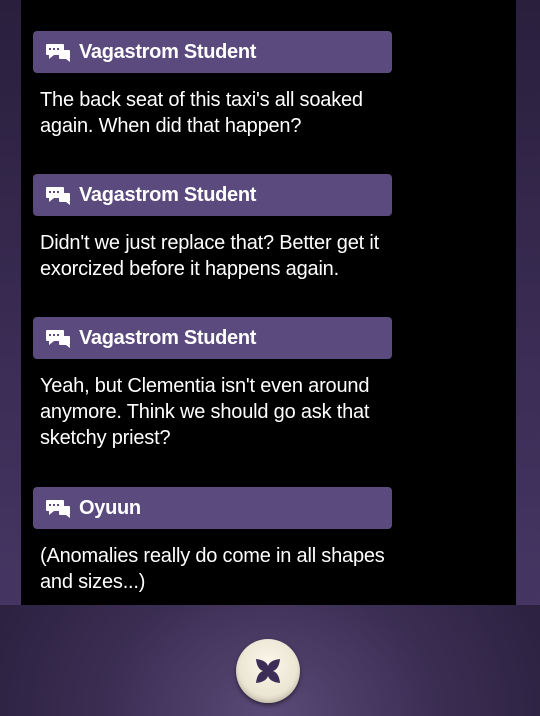 Image resolution: width=540 pixels, height=716 pixels. I want to click on background-left-frame, so click(10, 302).